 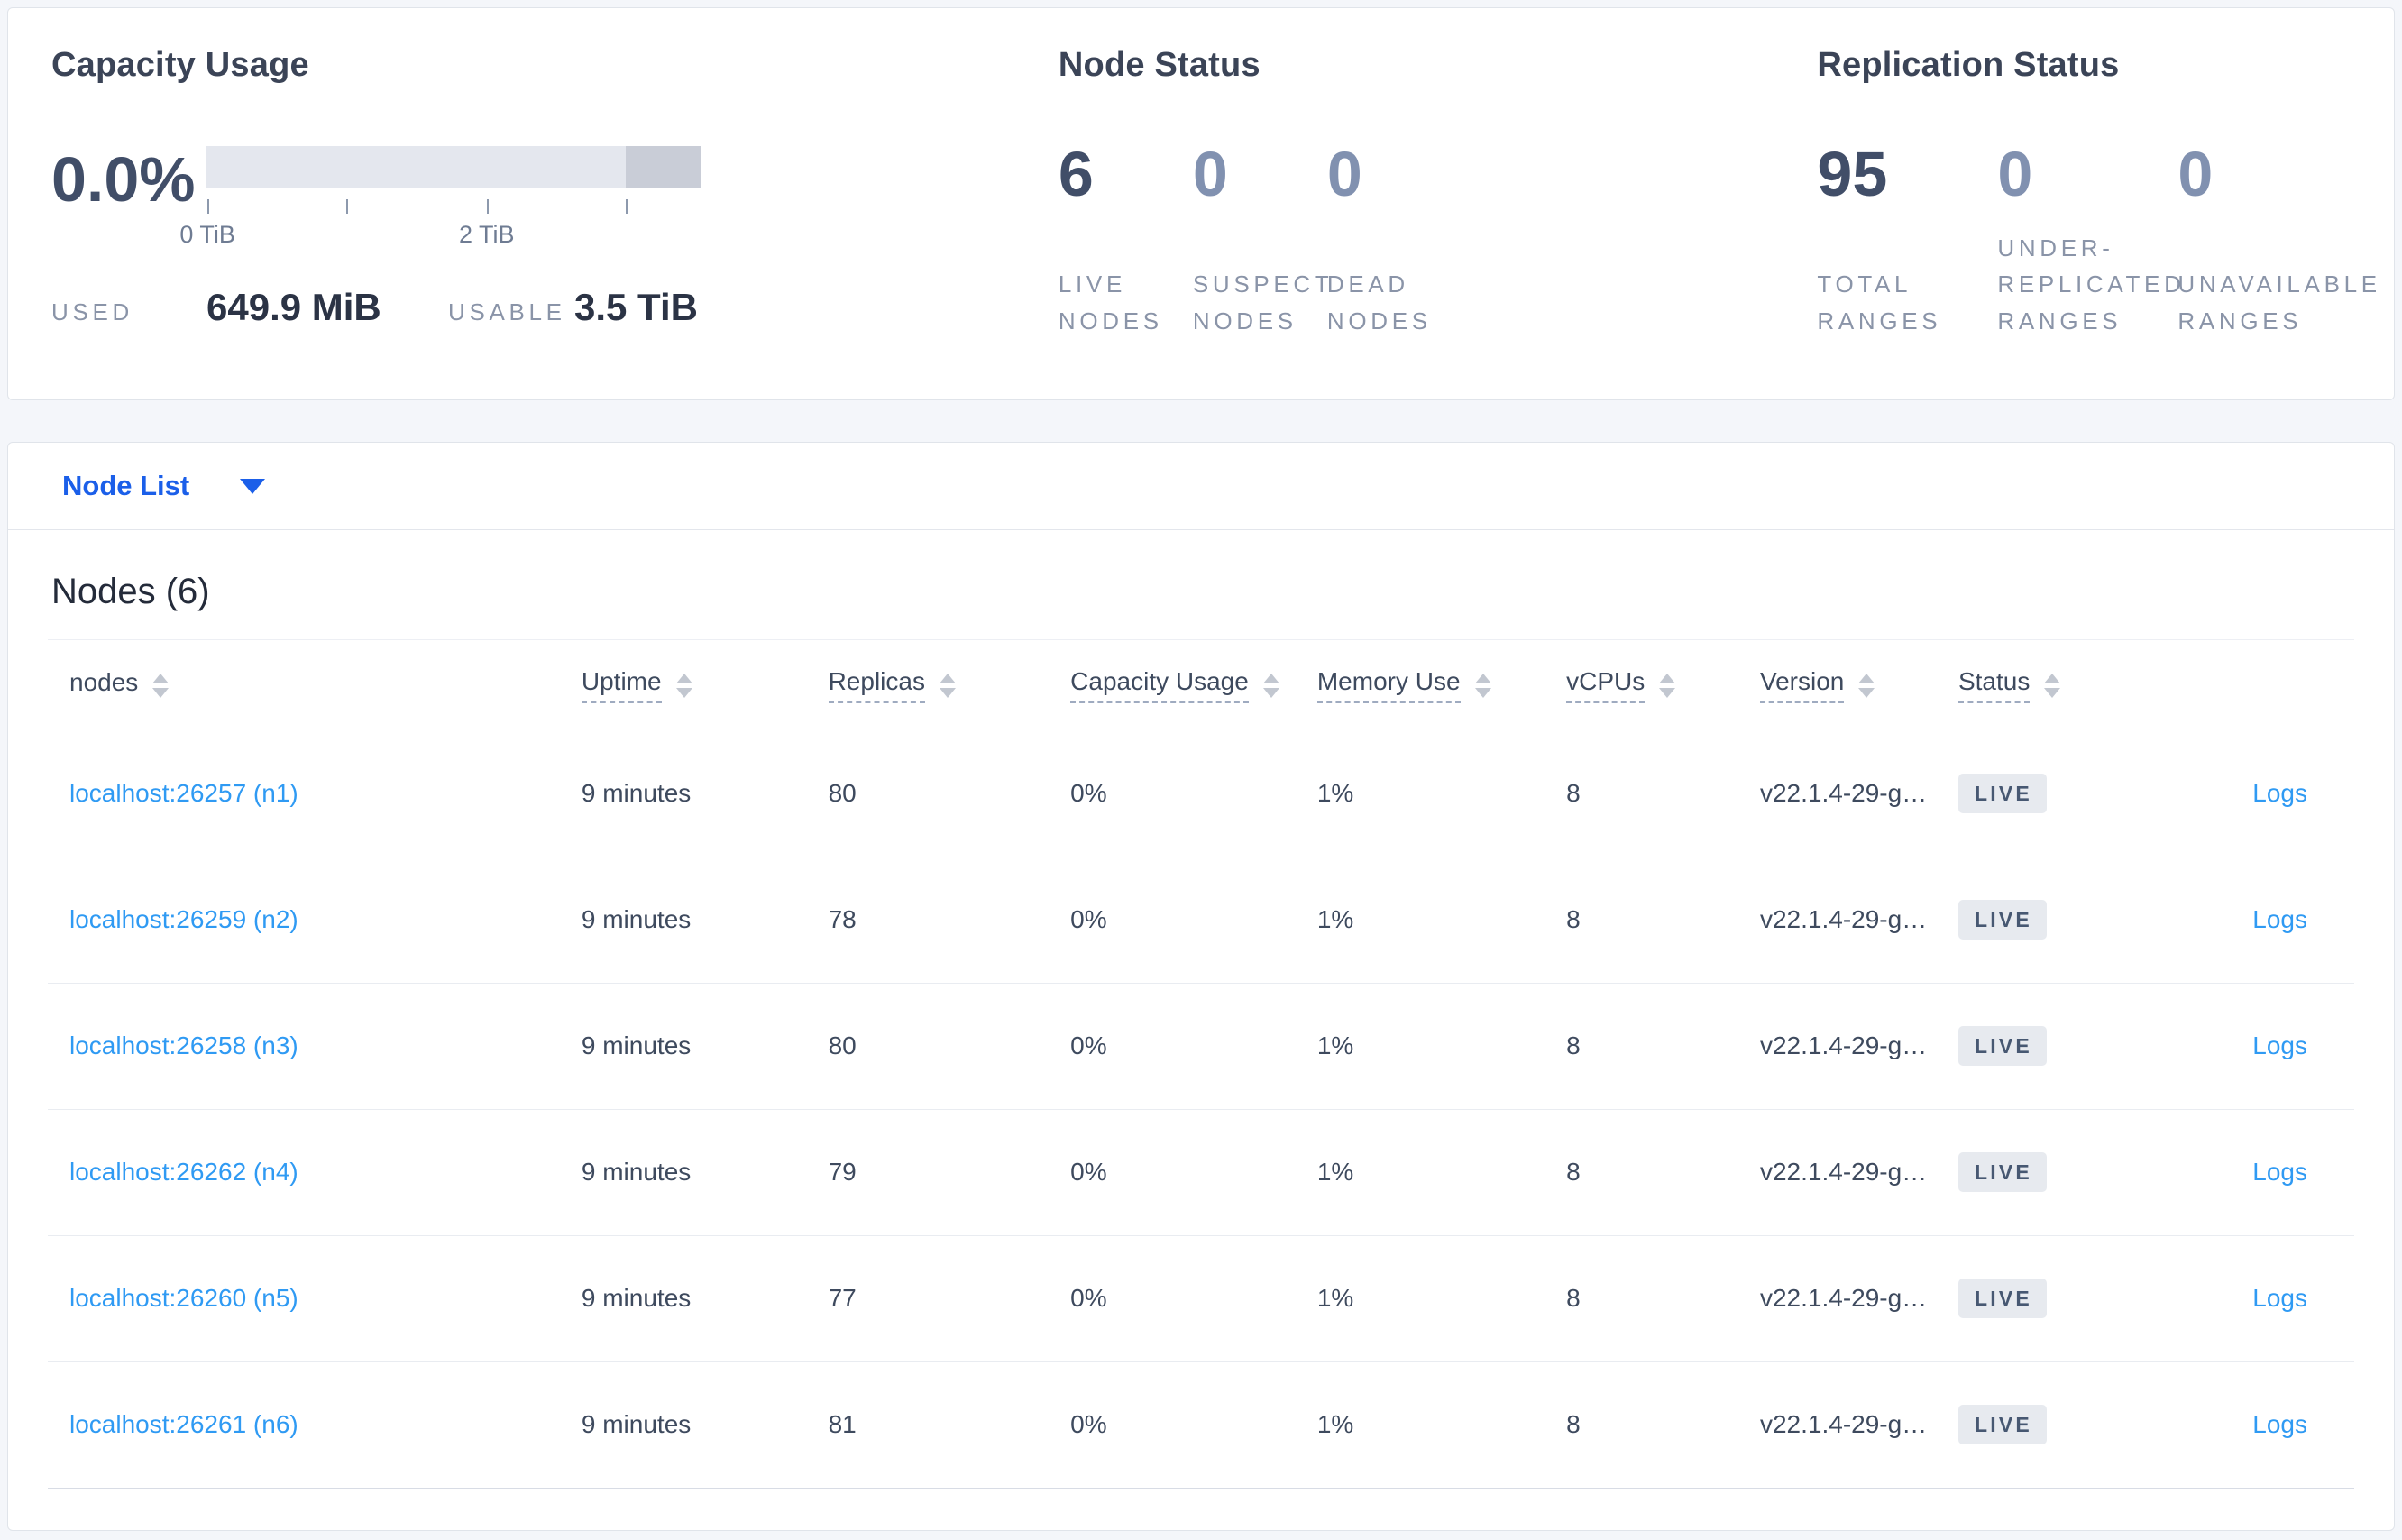 What do you see at coordinates (183, 793) in the screenshot?
I see `node-link: localhost:26257 (n1)` at bounding box center [183, 793].